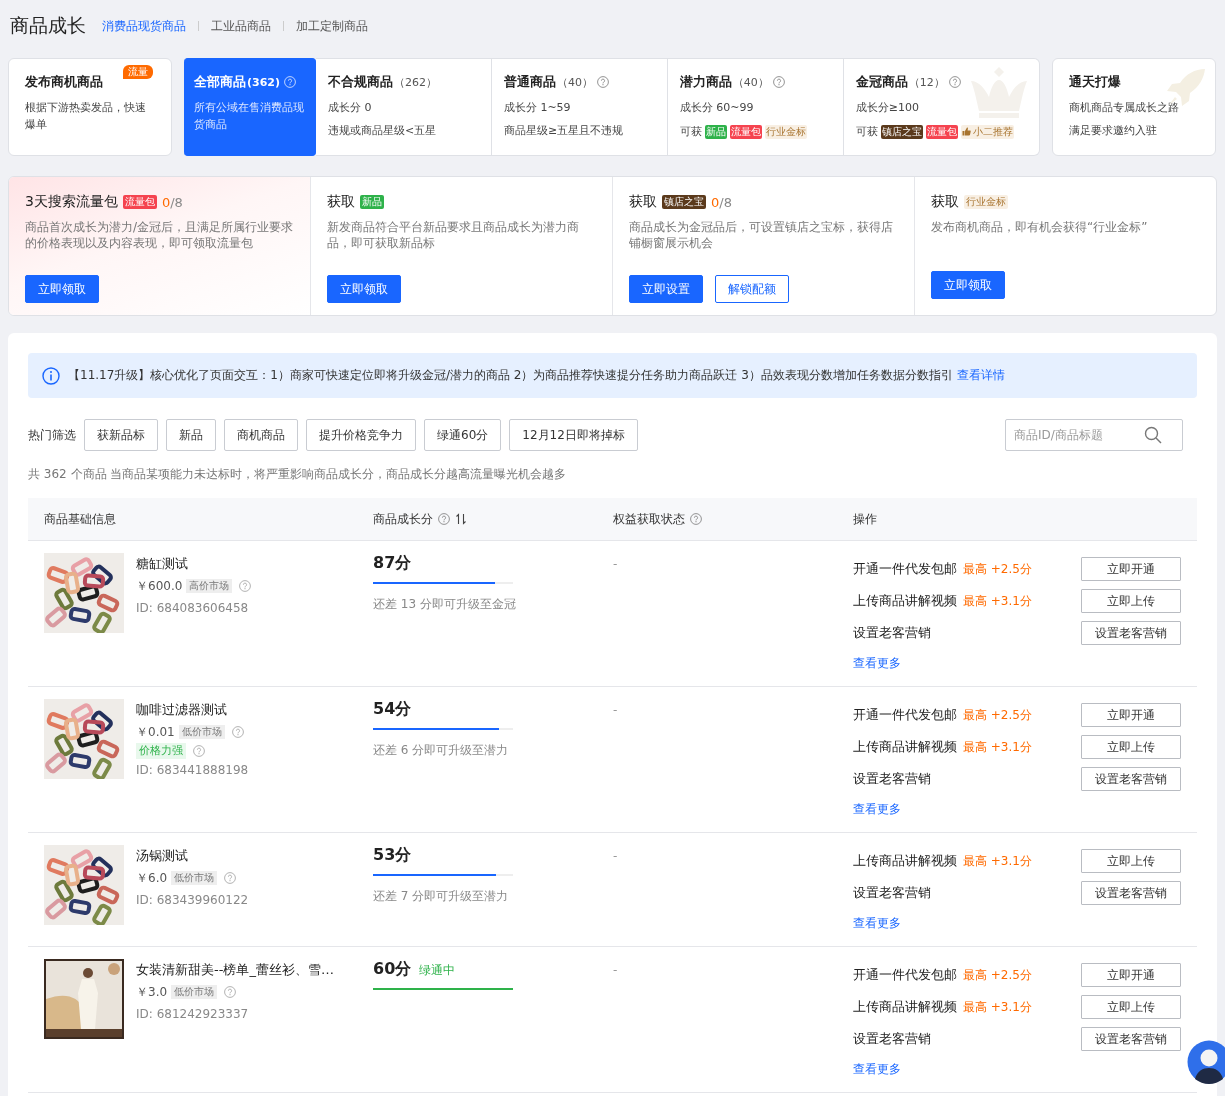 This screenshot has height=1096, width=1225. Describe the element at coordinates (752, 289) in the screenshot. I see `action-button: 解锁配额` at that location.